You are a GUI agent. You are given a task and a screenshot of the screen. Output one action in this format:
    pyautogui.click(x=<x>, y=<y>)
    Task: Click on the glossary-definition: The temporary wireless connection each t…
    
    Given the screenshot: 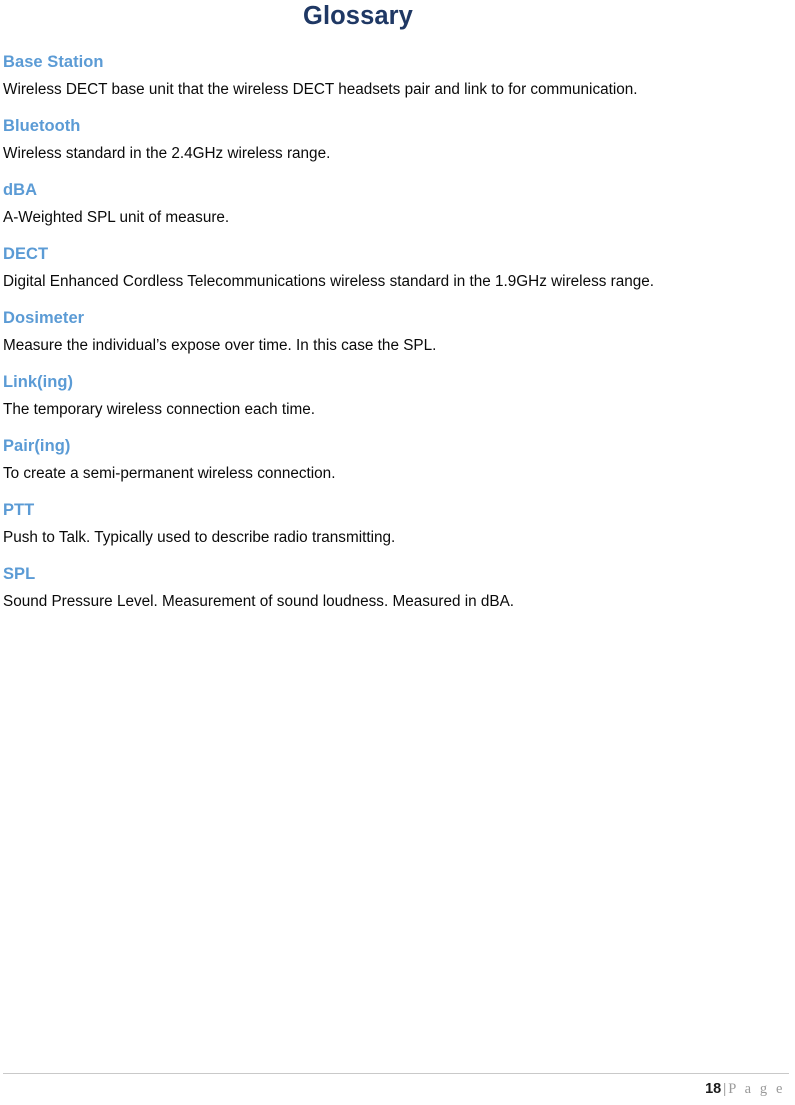 What is the action you would take?
    pyautogui.click(x=159, y=409)
    